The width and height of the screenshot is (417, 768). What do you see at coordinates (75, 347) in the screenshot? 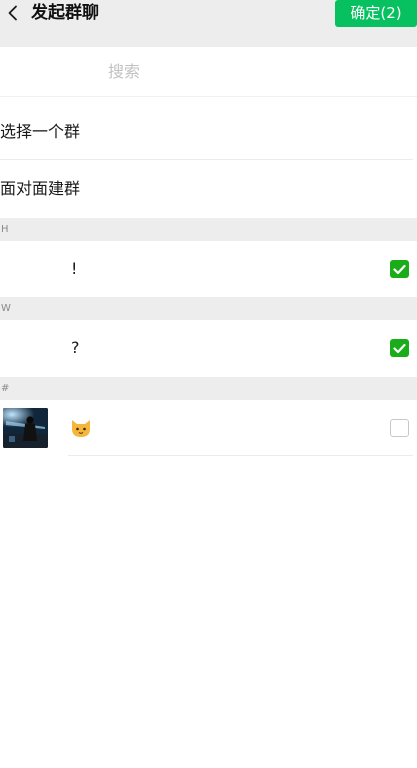
I see `contact-name: ?` at bounding box center [75, 347].